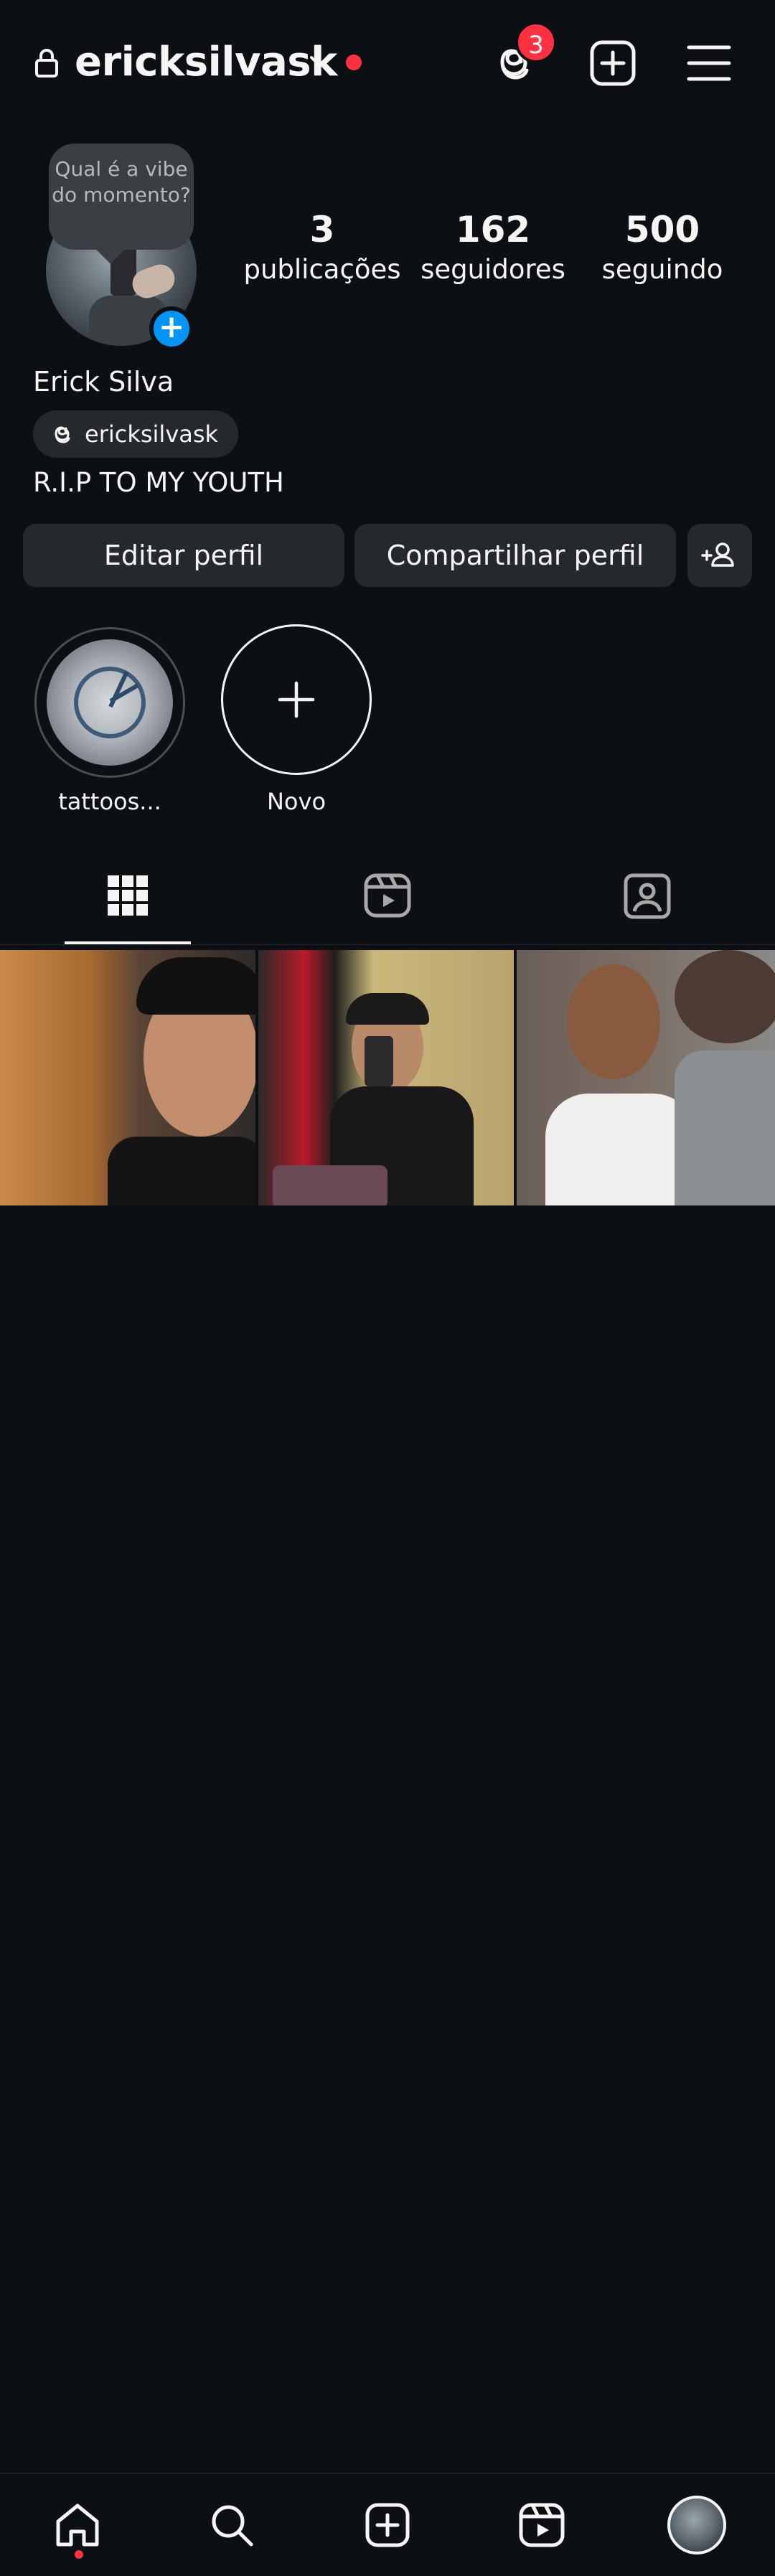 The height and width of the screenshot is (2576, 775). I want to click on lock-icon, so click(46, 63).